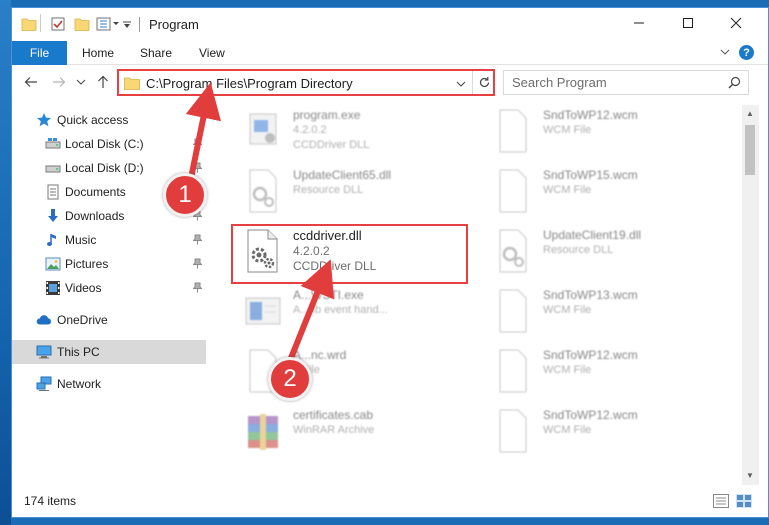  Describe the element at coordinates (639, 23) in the screenshot. I see `minimize-button` at that location.